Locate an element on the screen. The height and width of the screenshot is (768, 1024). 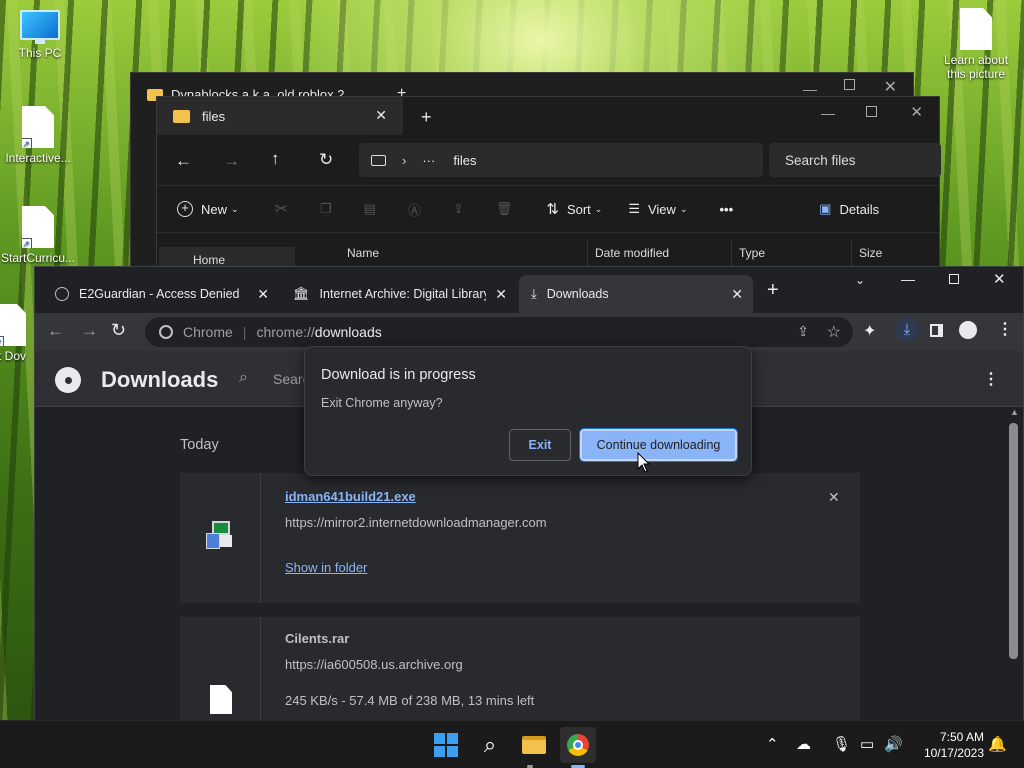
column-header-type: Type is located at coordinates (752, 253).